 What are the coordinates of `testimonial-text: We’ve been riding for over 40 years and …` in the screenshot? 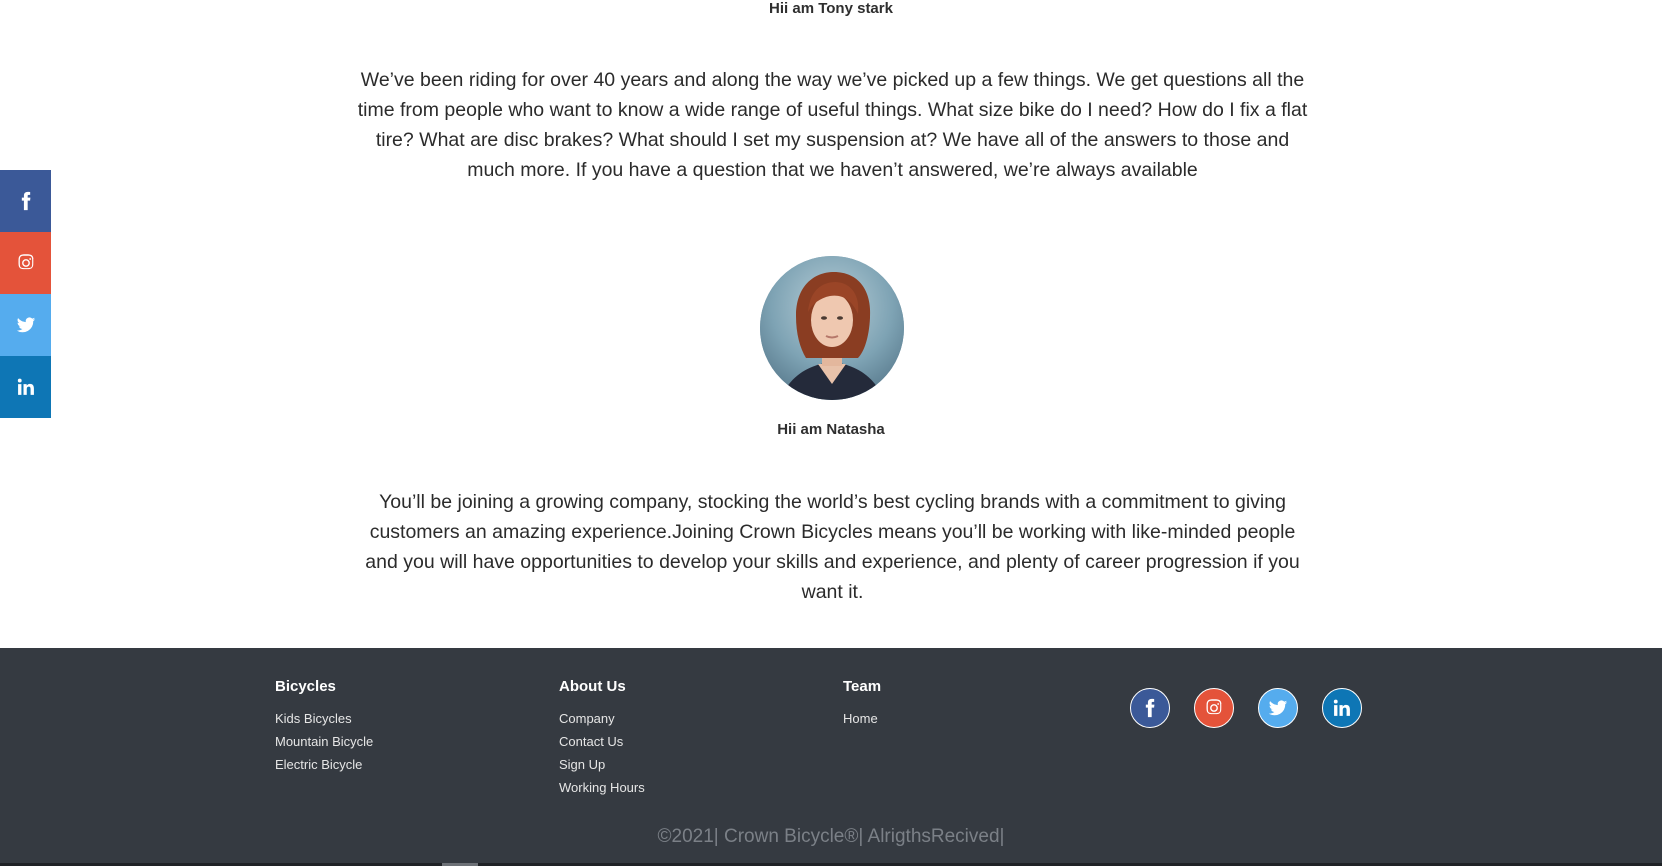 It's located at (832, 125).